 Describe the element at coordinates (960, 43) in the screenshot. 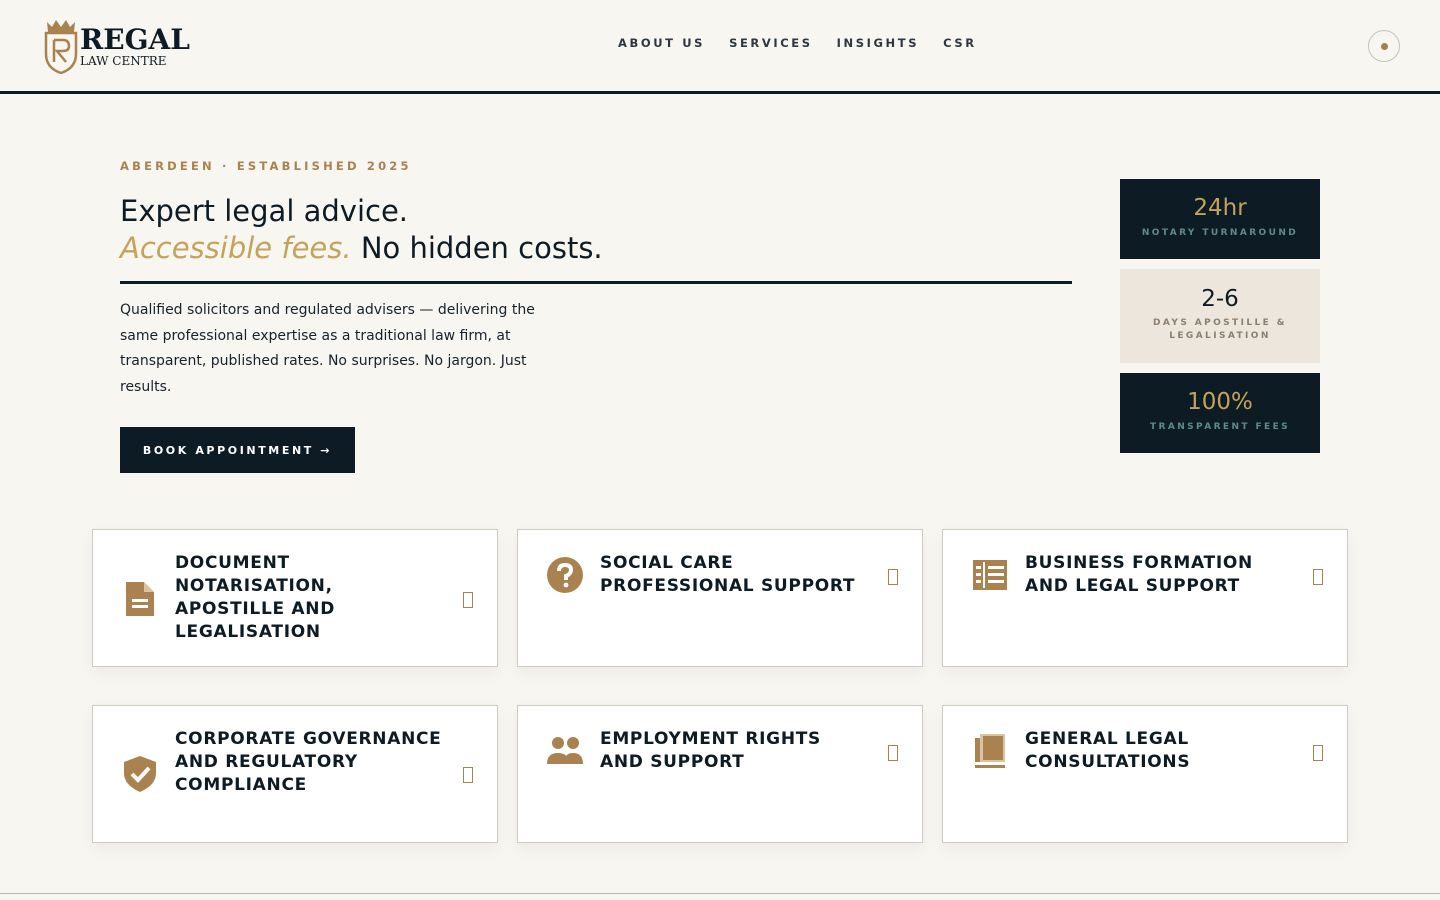

I see `nav-csr: CSR` at that location.